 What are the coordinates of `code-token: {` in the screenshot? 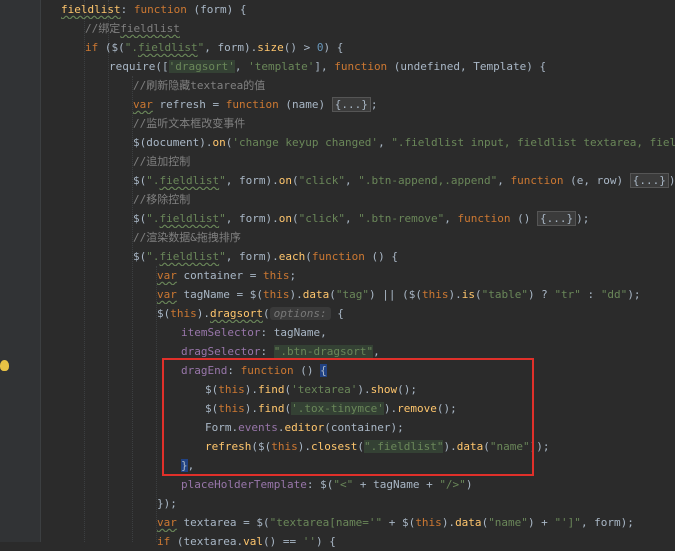 It's located at (337, 313).